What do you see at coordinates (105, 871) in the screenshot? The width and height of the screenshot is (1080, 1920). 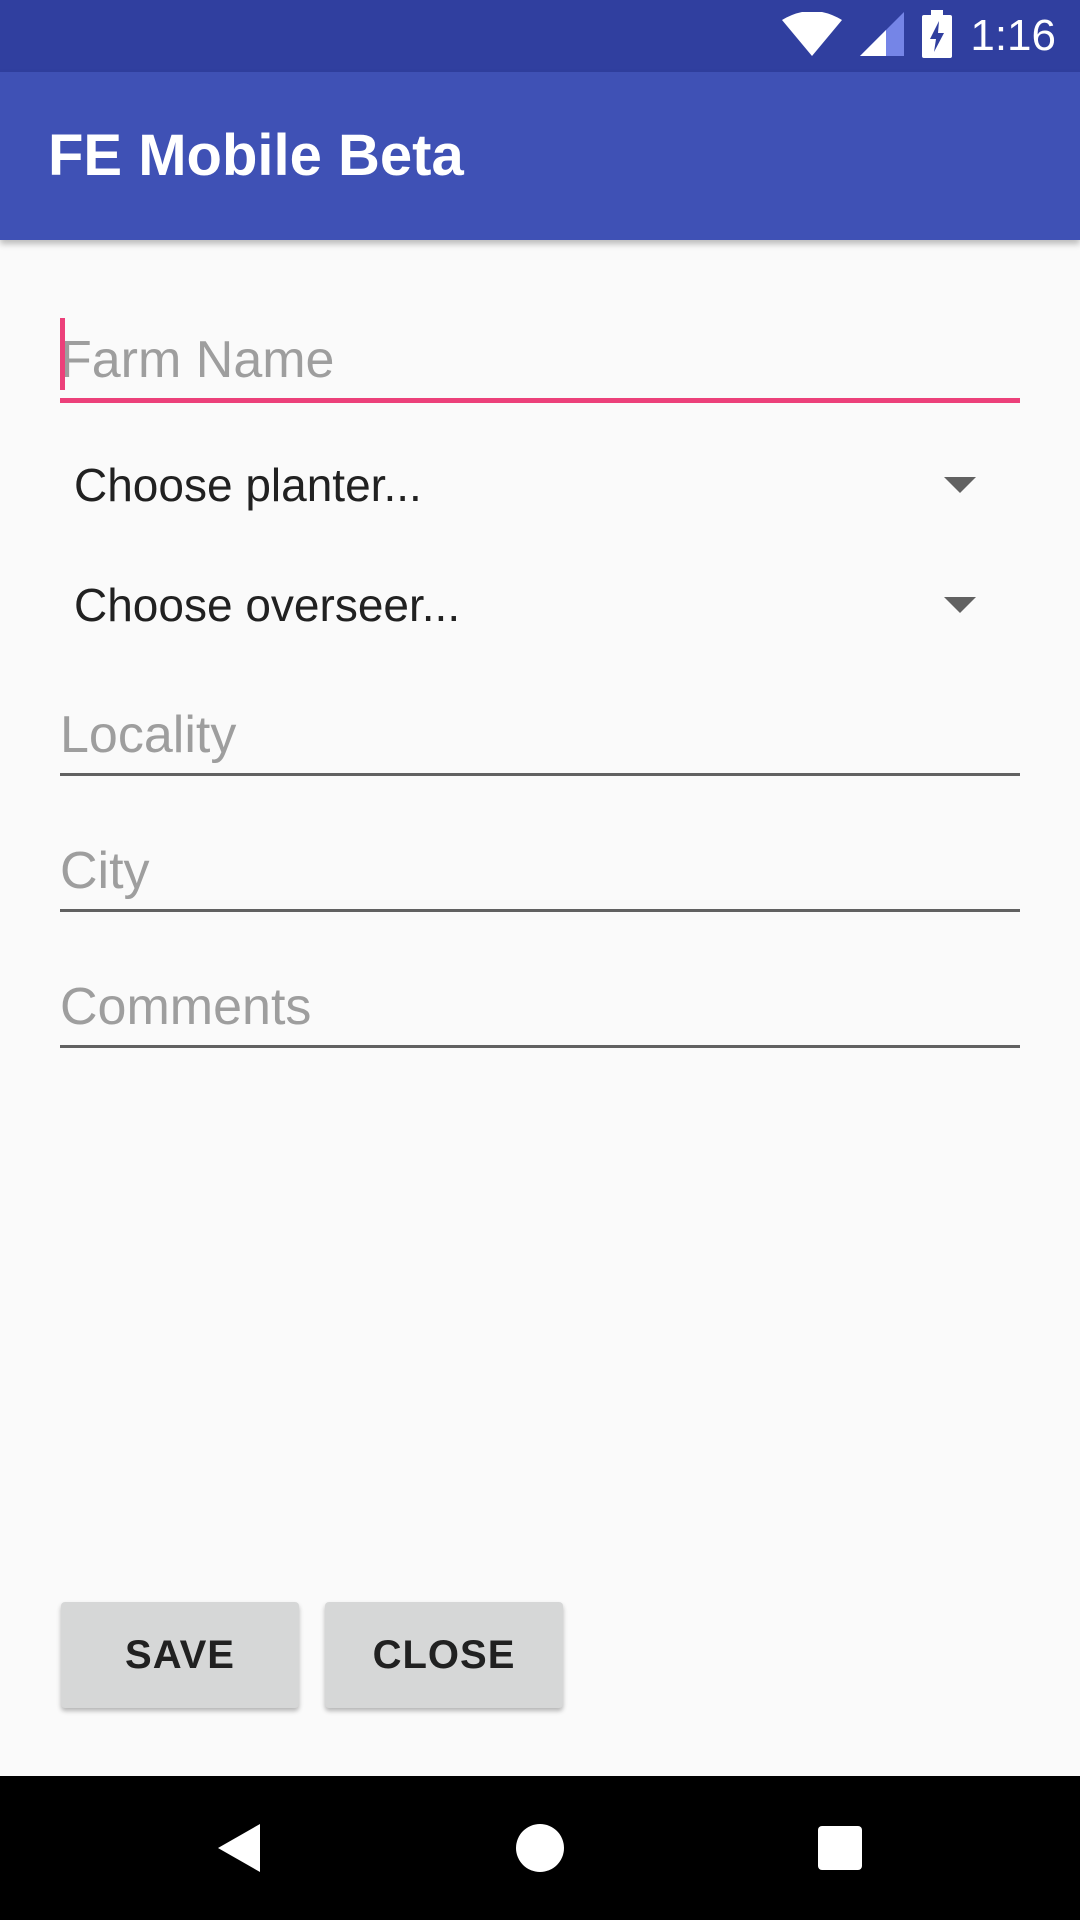 I see `city-placeholder: City` at bounding box center [105, 871].